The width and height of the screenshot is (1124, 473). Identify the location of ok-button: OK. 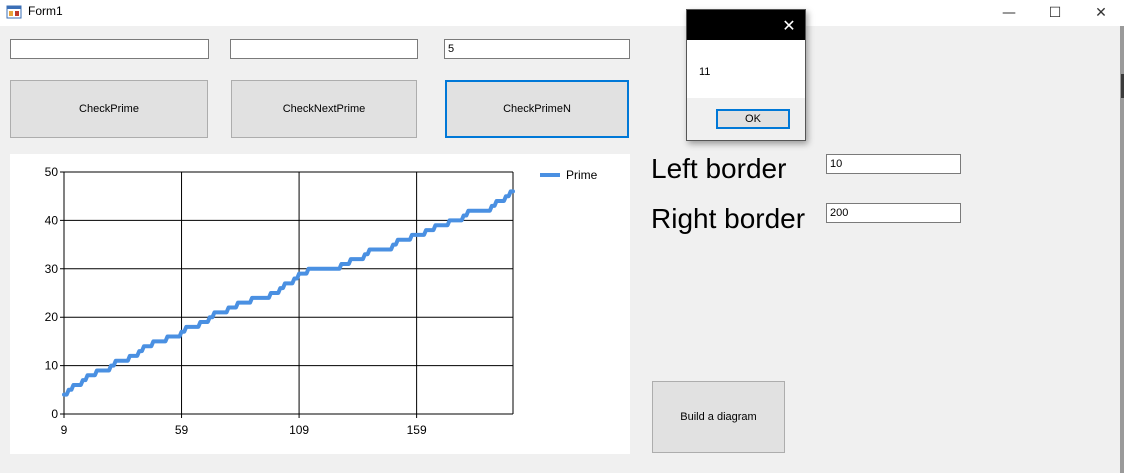
(753, 119).